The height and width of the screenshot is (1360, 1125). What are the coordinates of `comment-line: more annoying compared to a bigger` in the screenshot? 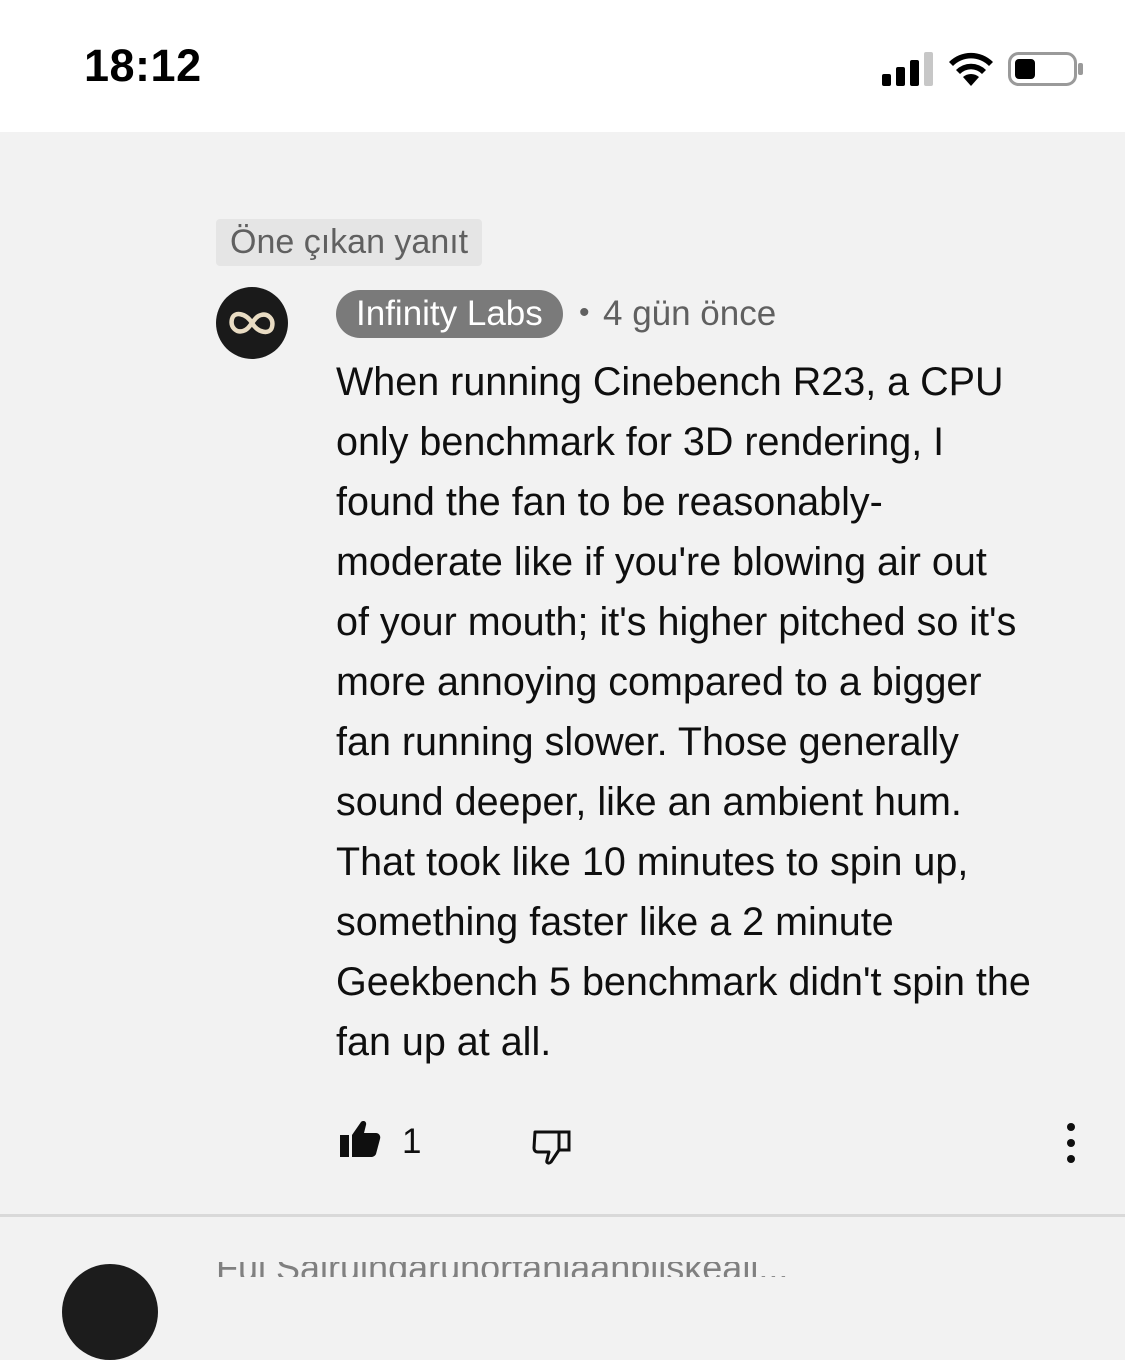 It's located at (659, 682).